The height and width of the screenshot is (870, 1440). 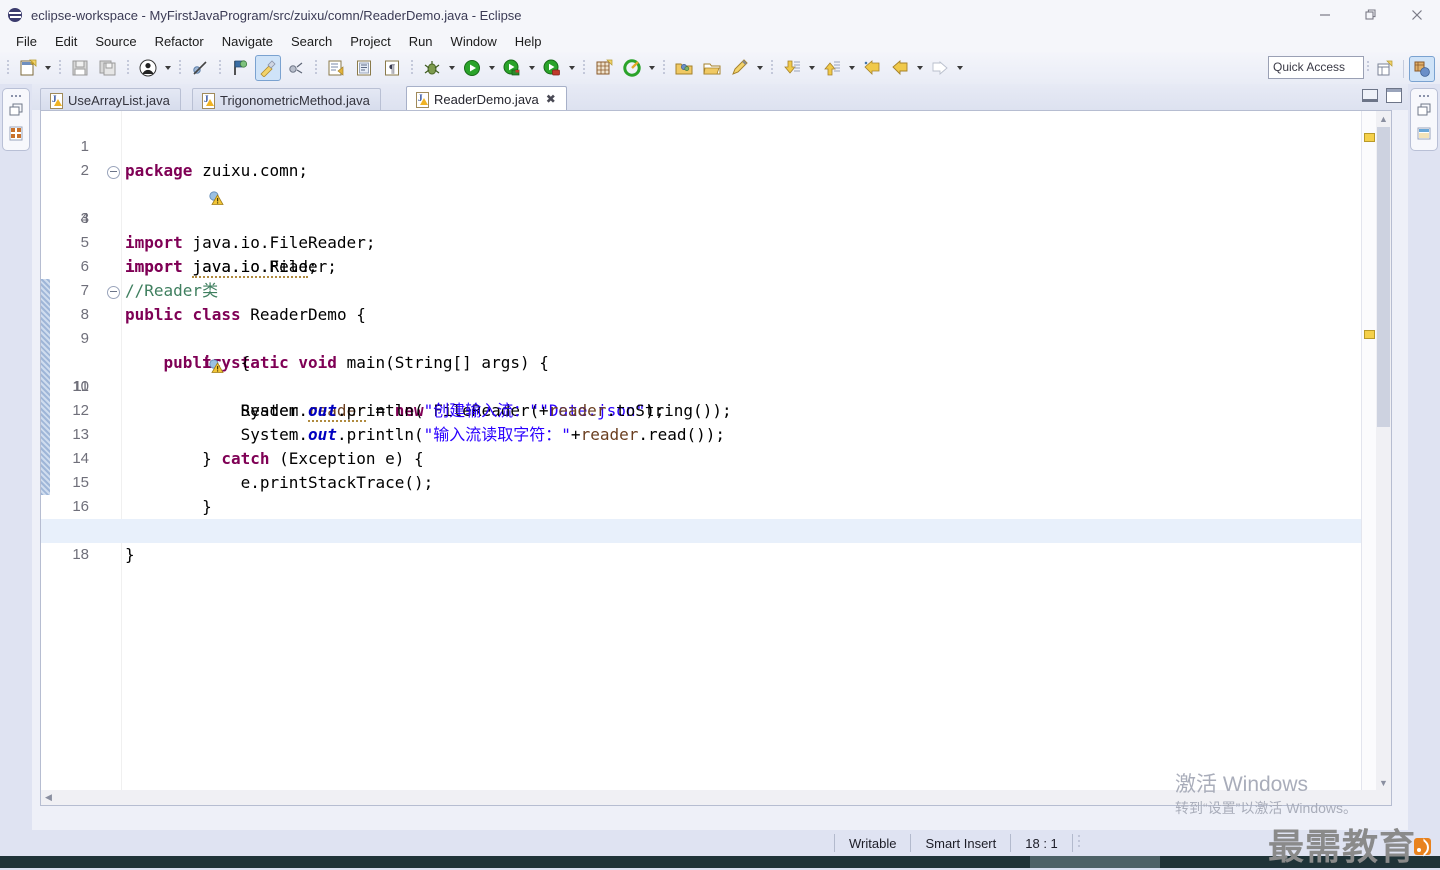 I want to click on java-file-icon: J, so click(x=208, y=100).